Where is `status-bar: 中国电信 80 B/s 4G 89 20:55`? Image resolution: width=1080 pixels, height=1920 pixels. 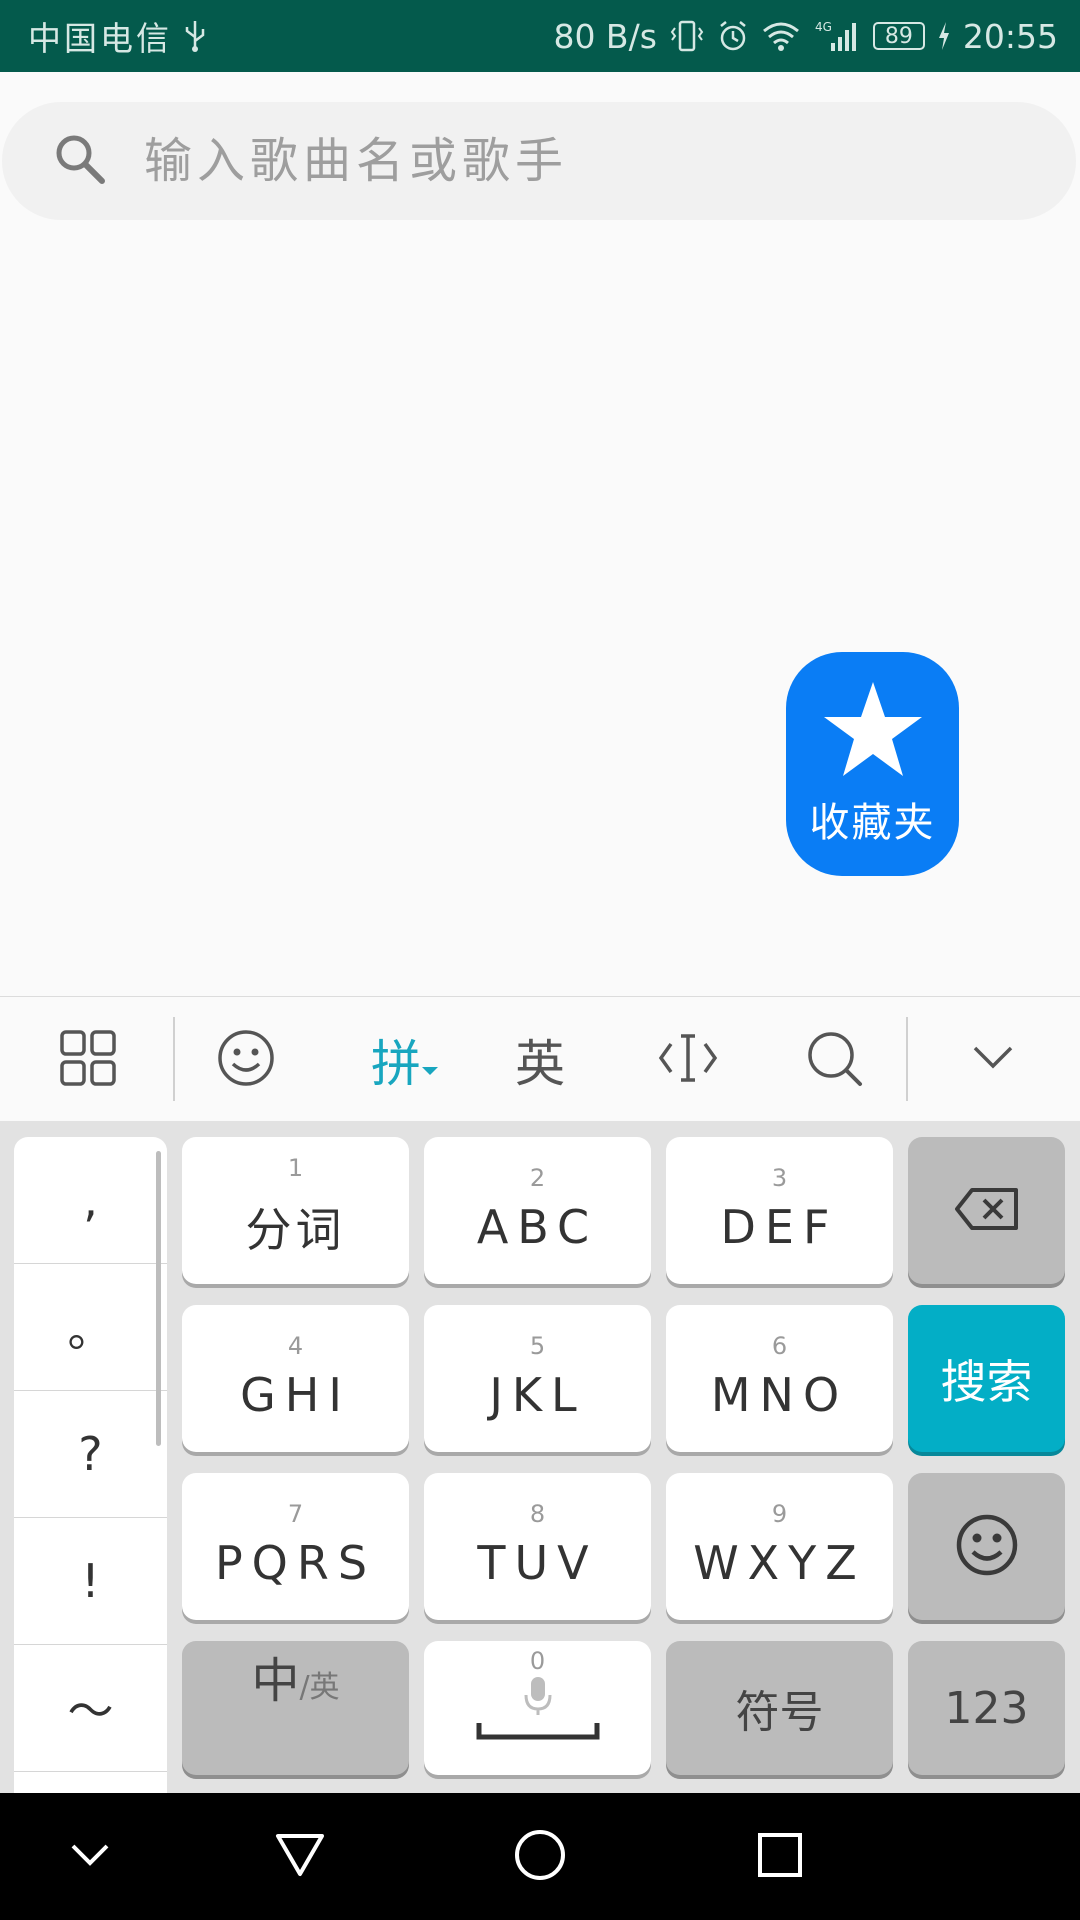
status-bar: 中国电信 80 B/s 4G 89 20:55 is located at coordinates (540, 36).